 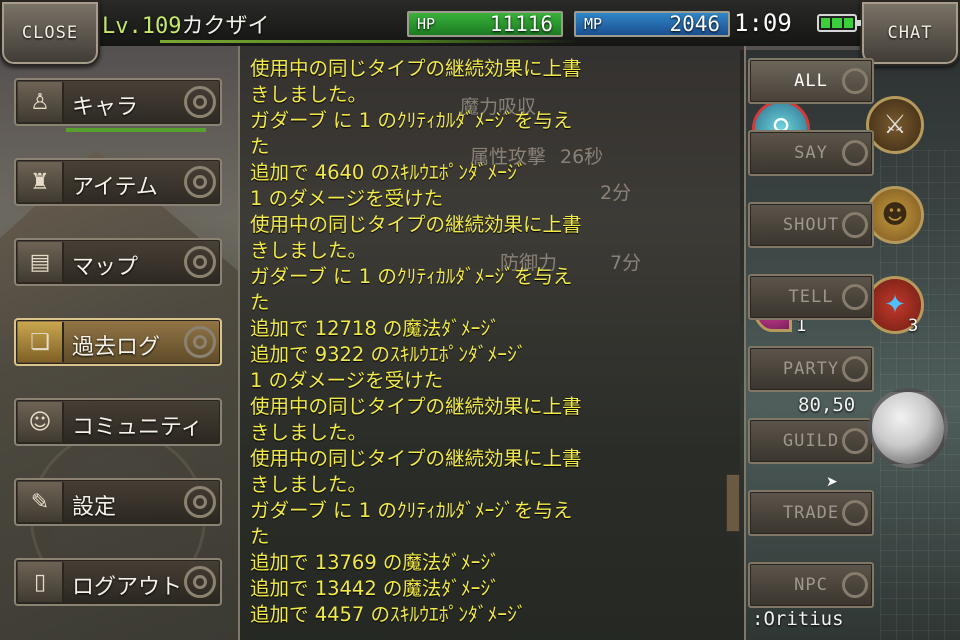 What do you see at coordinates (908, 428) in the screenshot?
I see `virtual-joystick` at bounding box center [908, 428].